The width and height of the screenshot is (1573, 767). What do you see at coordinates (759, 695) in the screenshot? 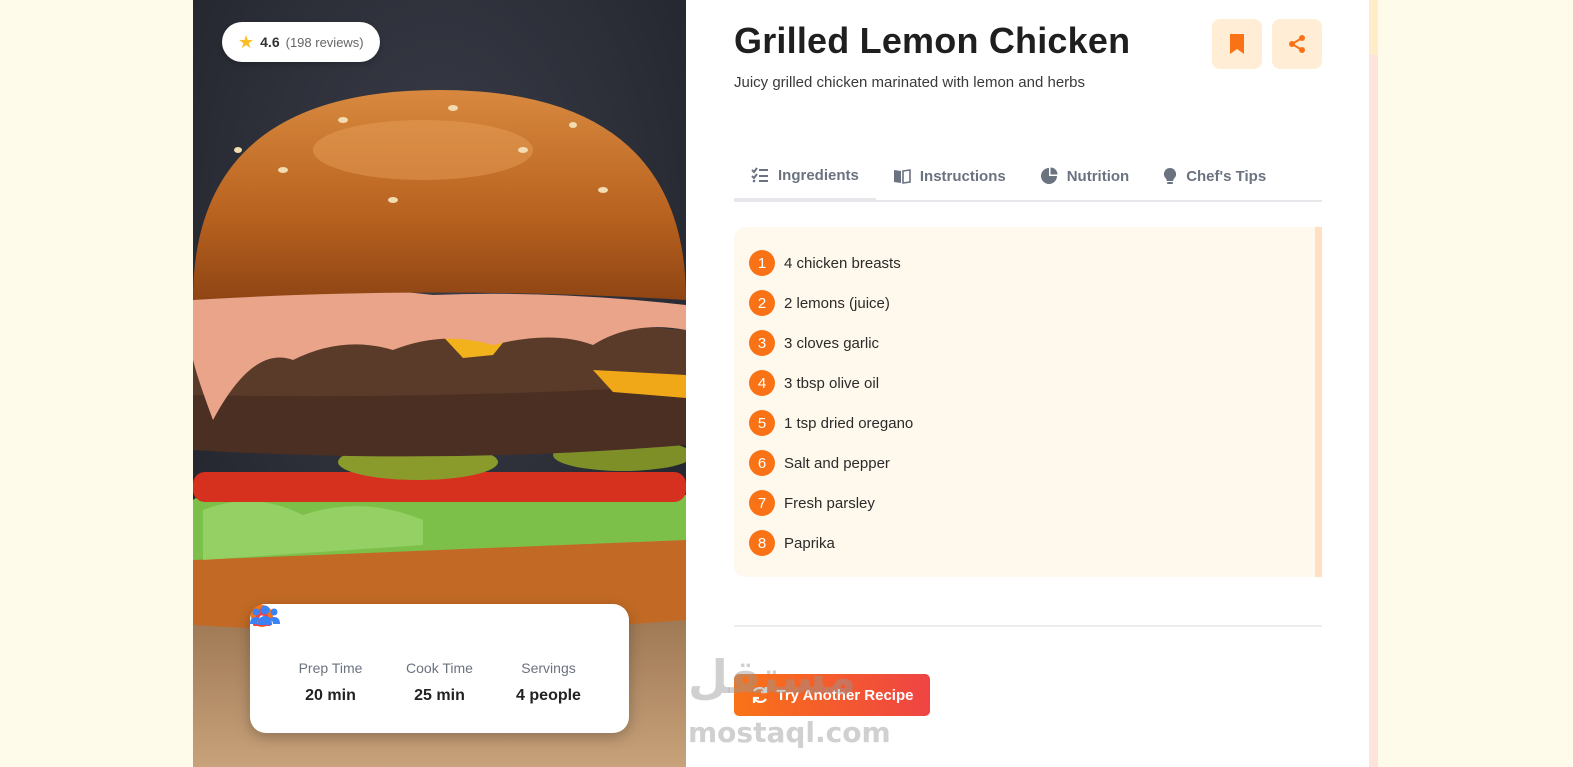
I see `refresh-icon` at bounding box center [759, 695].